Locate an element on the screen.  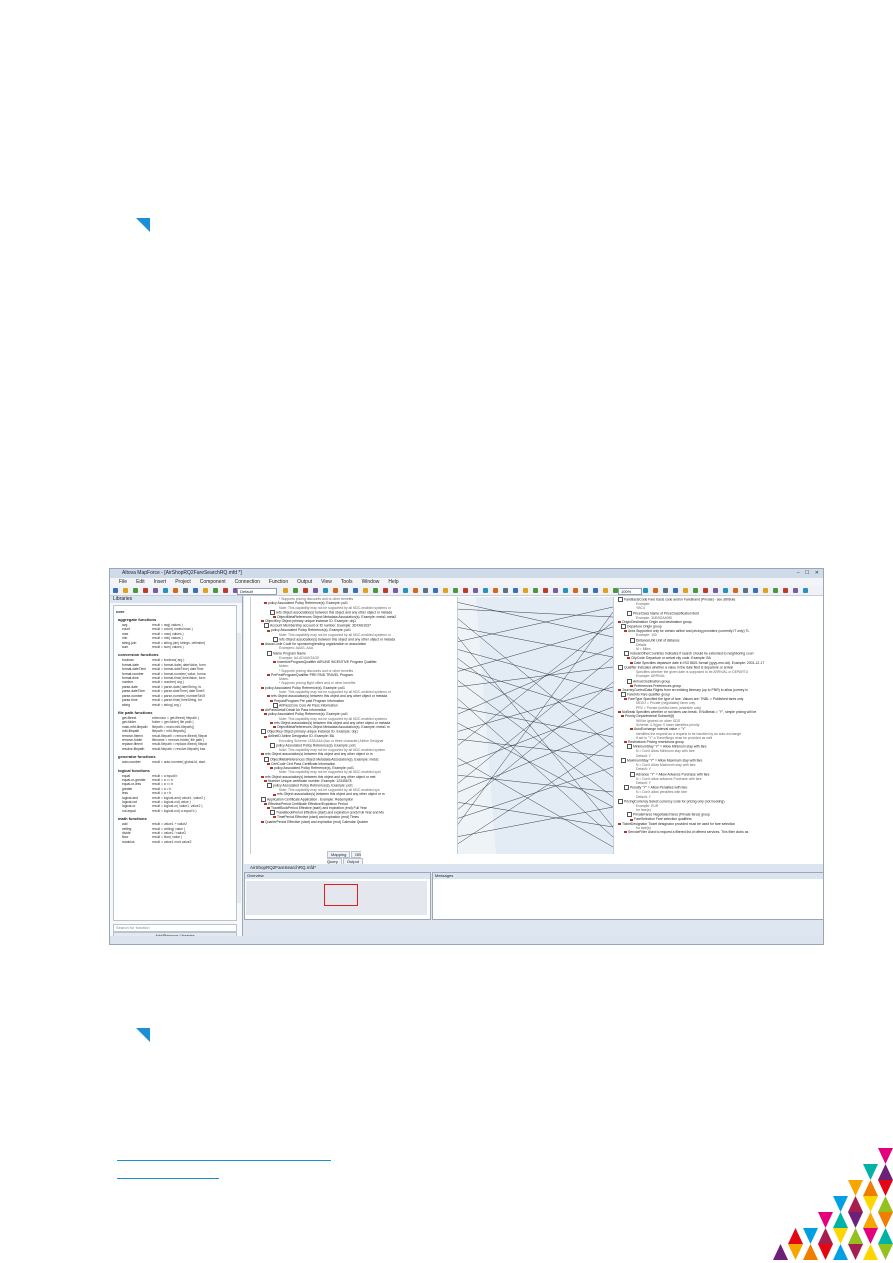
menu-function: Function is located at coordinates (278, 582).